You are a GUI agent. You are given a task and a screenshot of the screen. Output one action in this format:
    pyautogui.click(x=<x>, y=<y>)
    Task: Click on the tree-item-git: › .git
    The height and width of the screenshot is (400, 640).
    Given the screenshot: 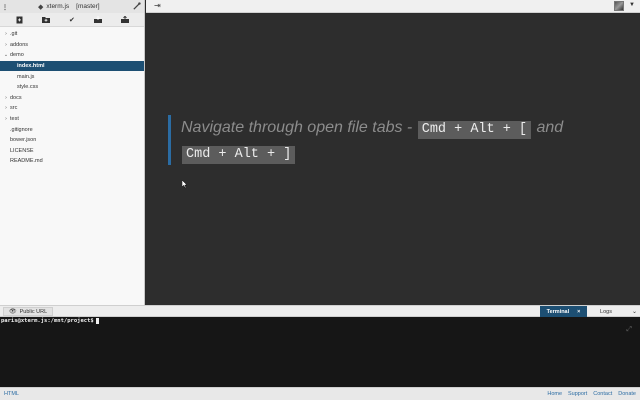 What is the action you would take?
    pyautogui.click(x=72, y=34)
    